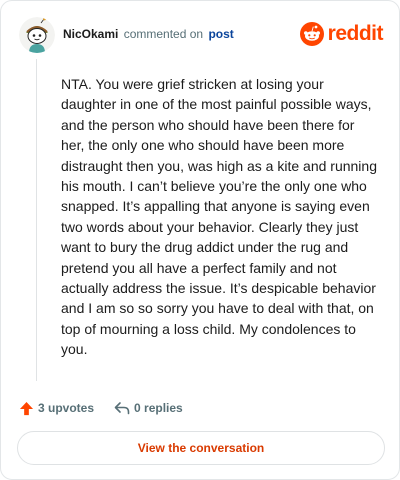 Image resolution: width=400 pixels, height=480 pixels. Describe the element at coordinates (201, 448) in the screenshot. I see `view-conversation-button: View the conversation` at that location.